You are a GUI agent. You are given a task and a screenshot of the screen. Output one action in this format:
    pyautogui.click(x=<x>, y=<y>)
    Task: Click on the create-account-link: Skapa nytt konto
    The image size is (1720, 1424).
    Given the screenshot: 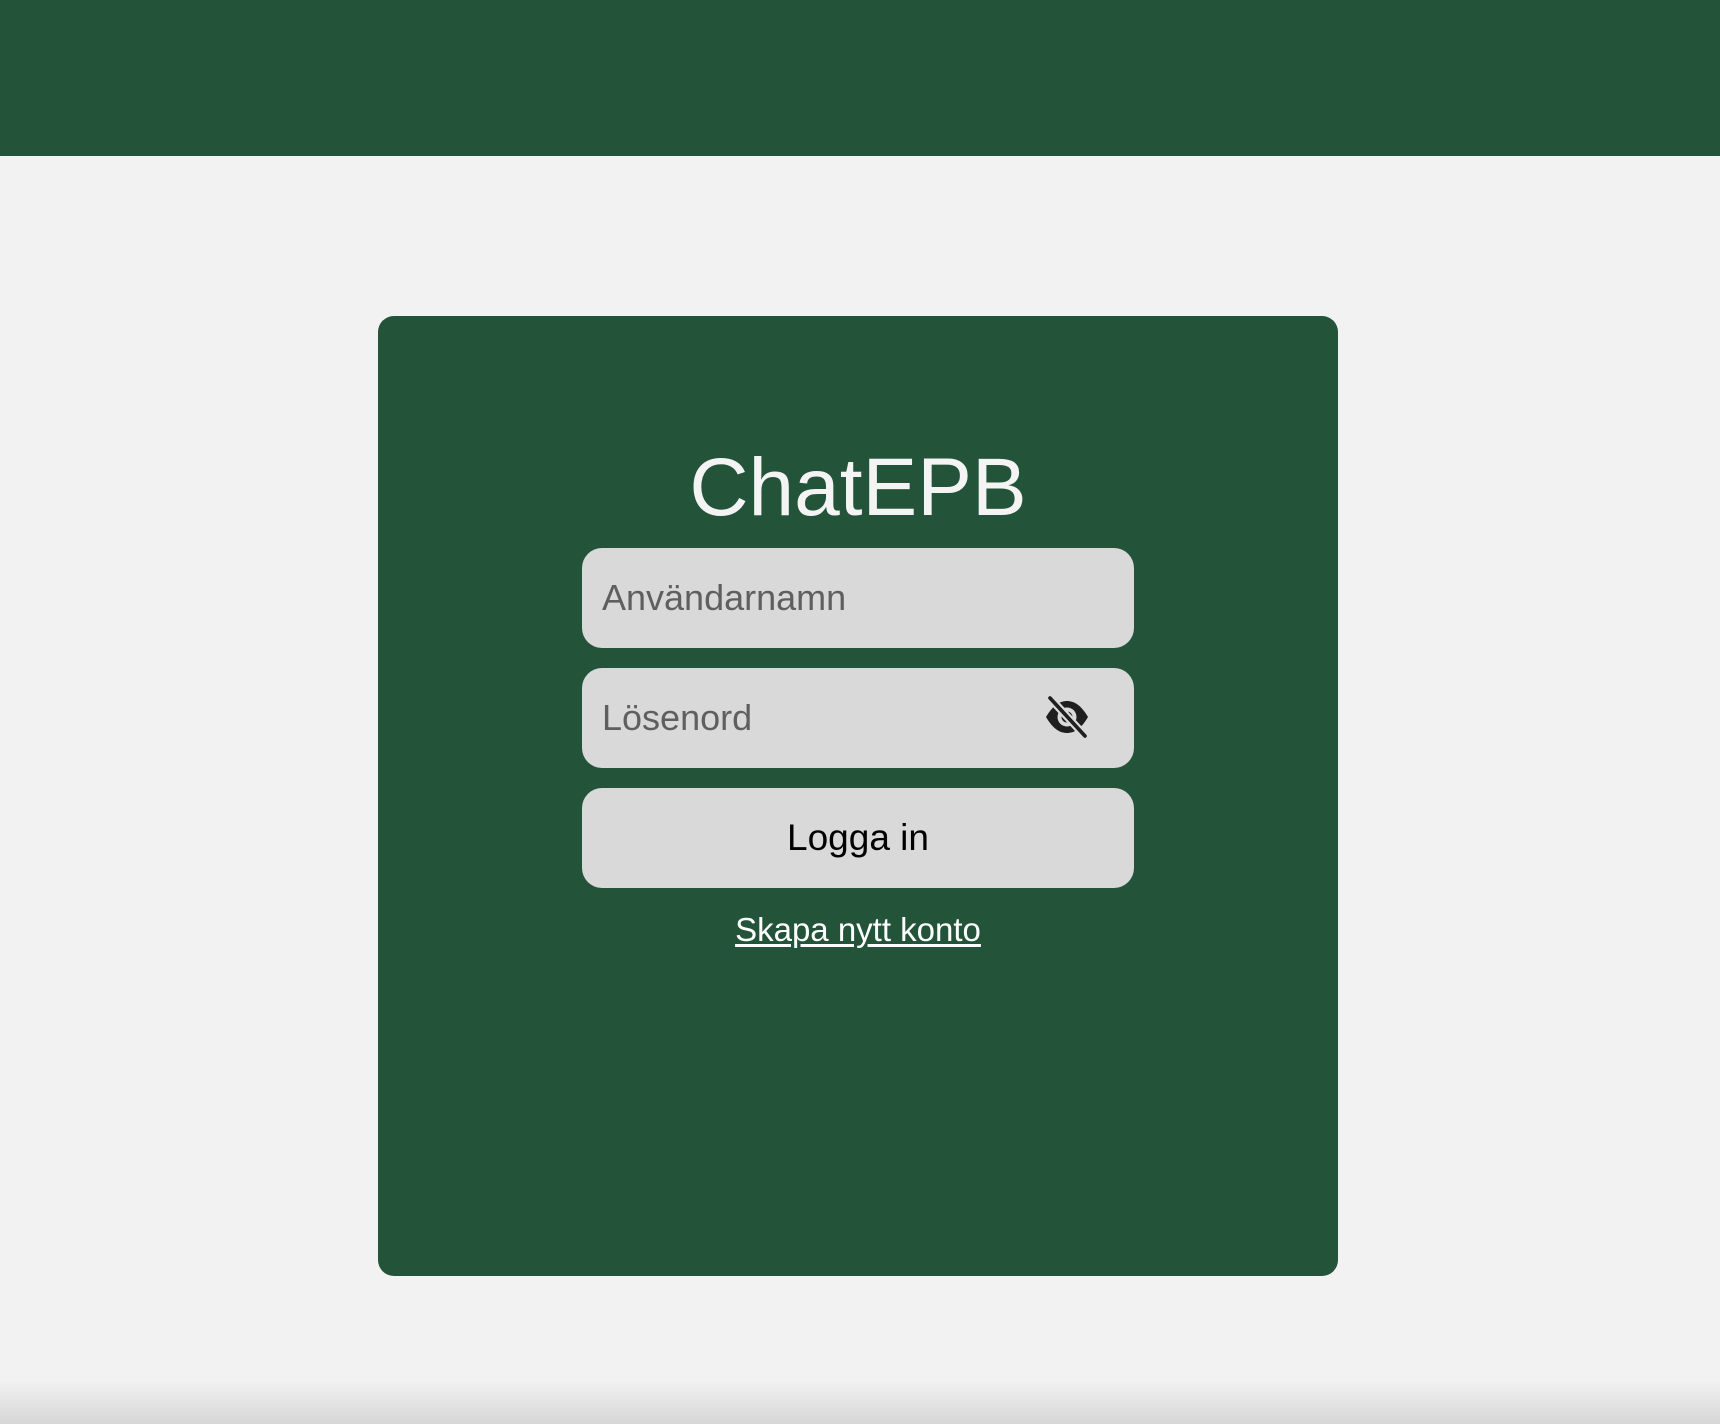 What is the action you would take?
    pyautogui.click(x=858, y=929)
    